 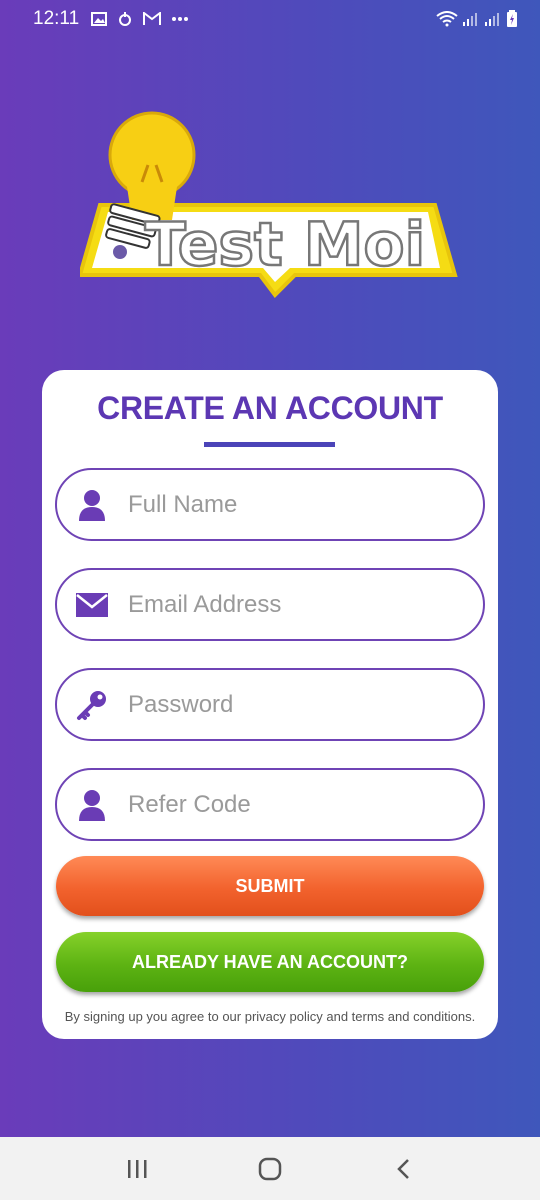 What do you see at coordinates (288, 704) in the screenshot?
I see `password-input` at bounding box center [288, 704].